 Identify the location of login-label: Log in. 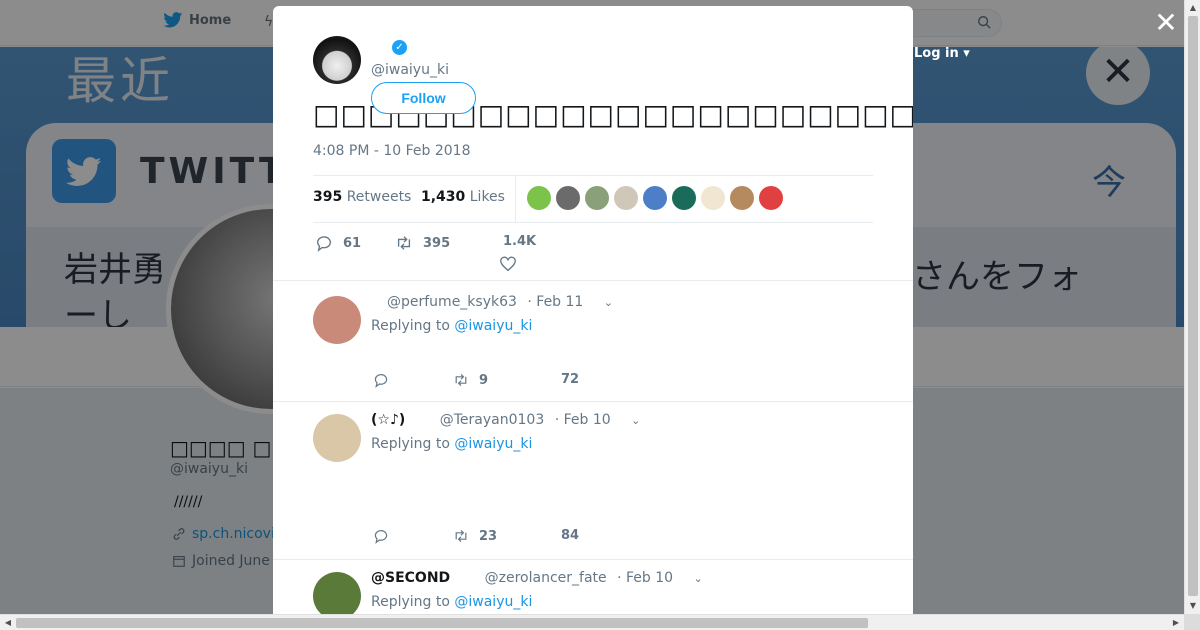
(936, 53).